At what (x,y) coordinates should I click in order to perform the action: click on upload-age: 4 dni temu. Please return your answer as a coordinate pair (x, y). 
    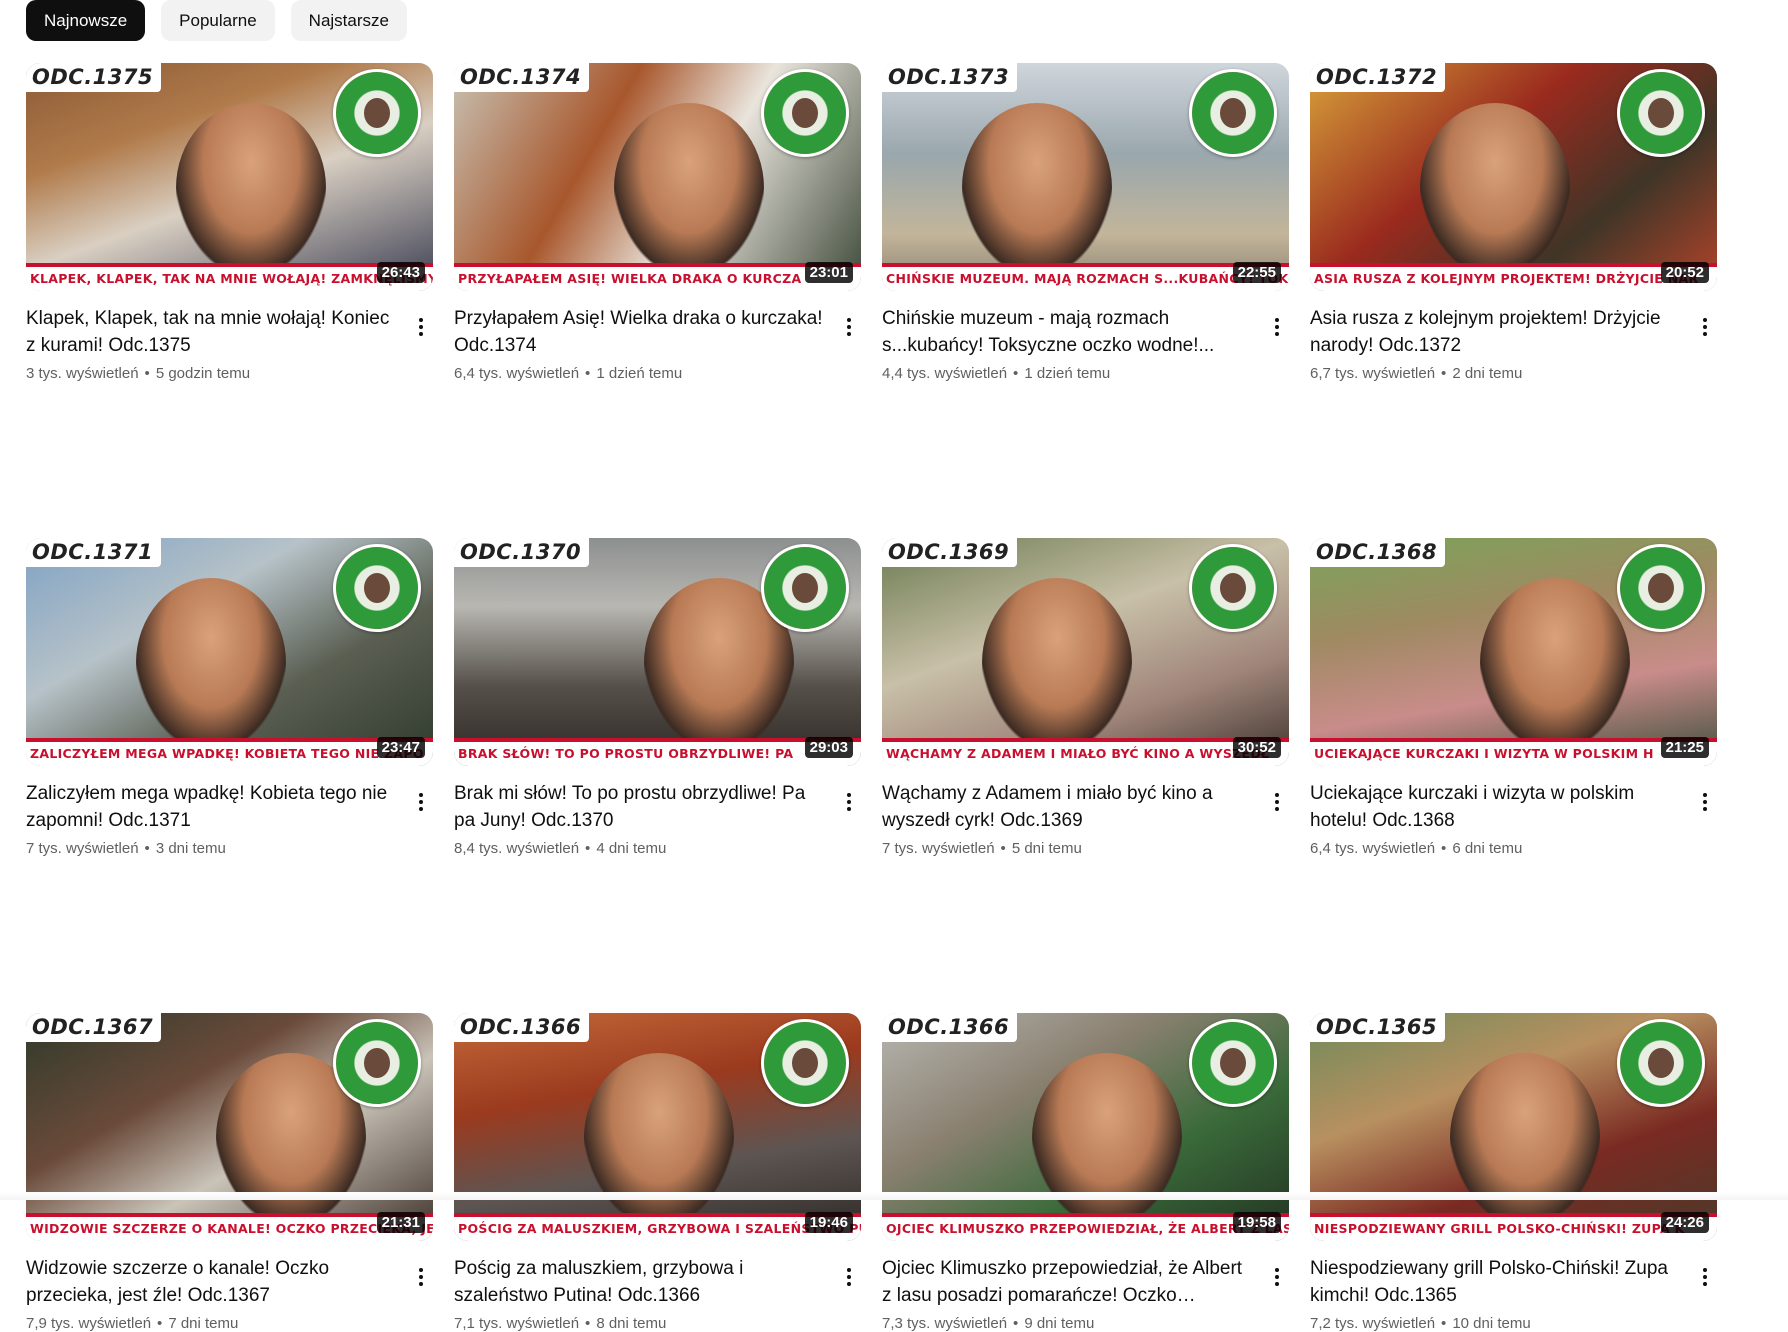
    Looking at the image, I should click on (631, 848).